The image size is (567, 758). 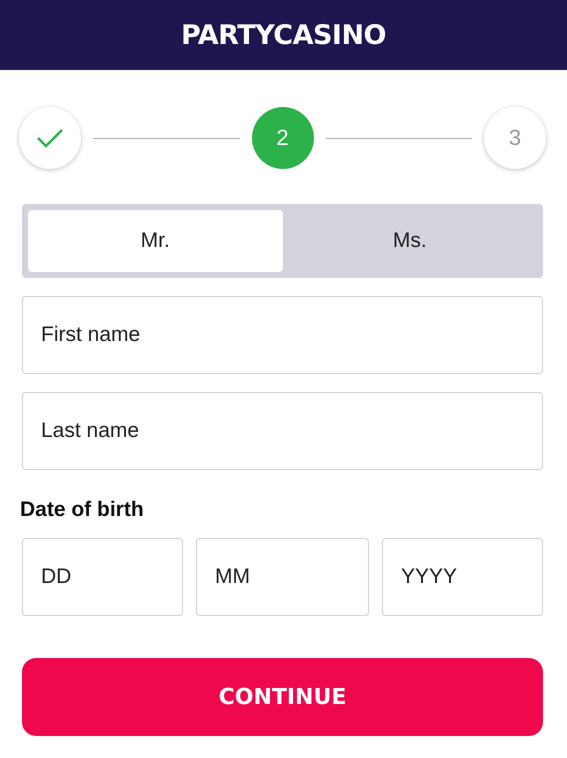 What do you see at coordinates (282, 431) in the screenshot?
I see `name-field: Last name` at bounding box center [282, 431].